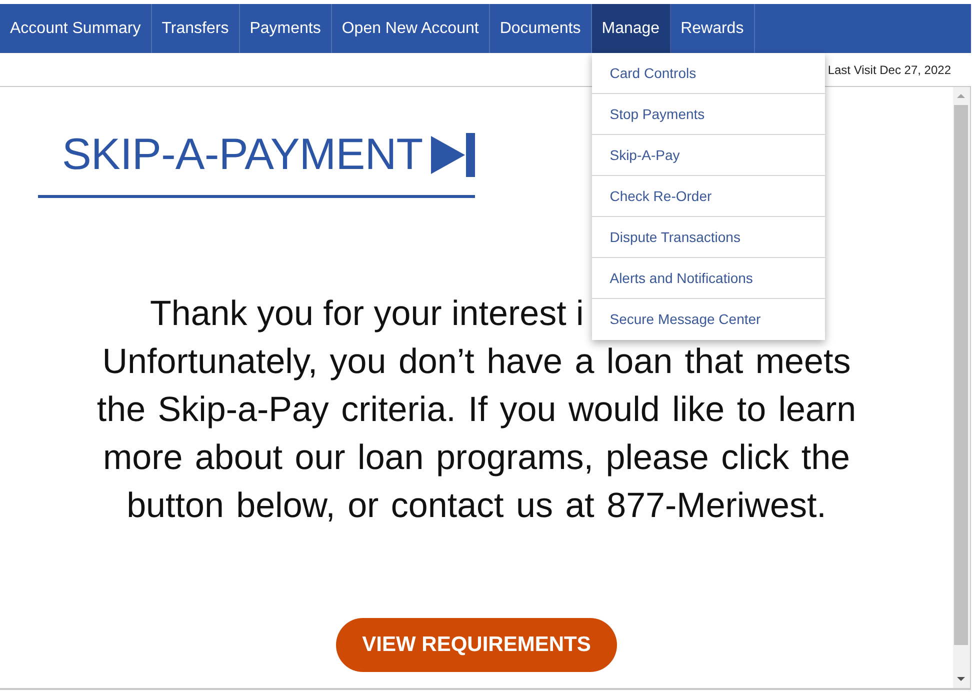  Describe the element at coordinates (476, 645) in the screenshot. I see `view-requirements-button: VIEW REQUIREMENTS` at that location.